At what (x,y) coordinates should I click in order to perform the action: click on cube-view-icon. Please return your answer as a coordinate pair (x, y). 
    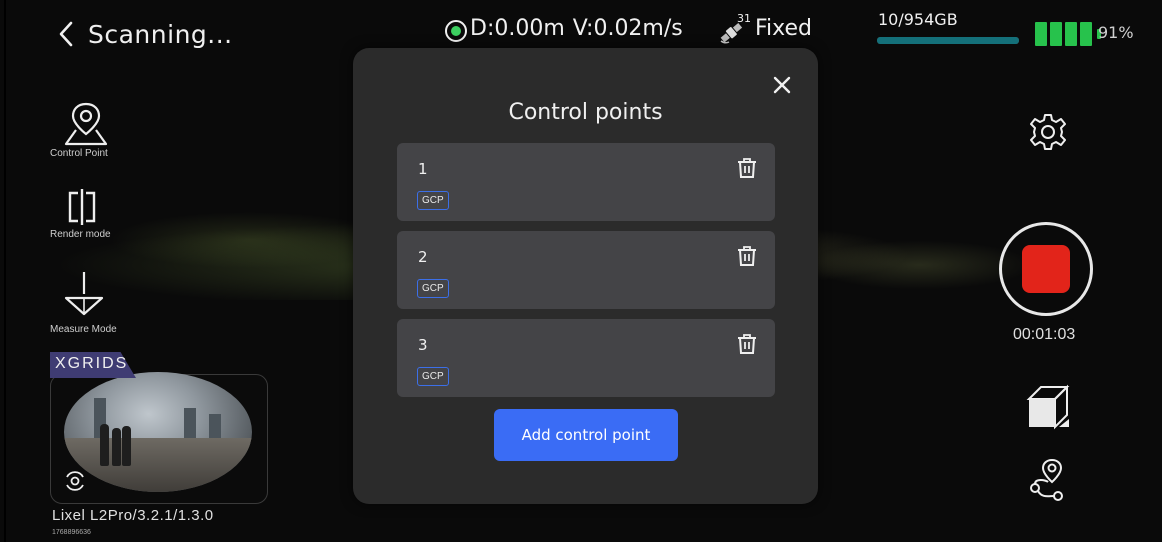
    Looking at the image, I should click on (1048, 407).